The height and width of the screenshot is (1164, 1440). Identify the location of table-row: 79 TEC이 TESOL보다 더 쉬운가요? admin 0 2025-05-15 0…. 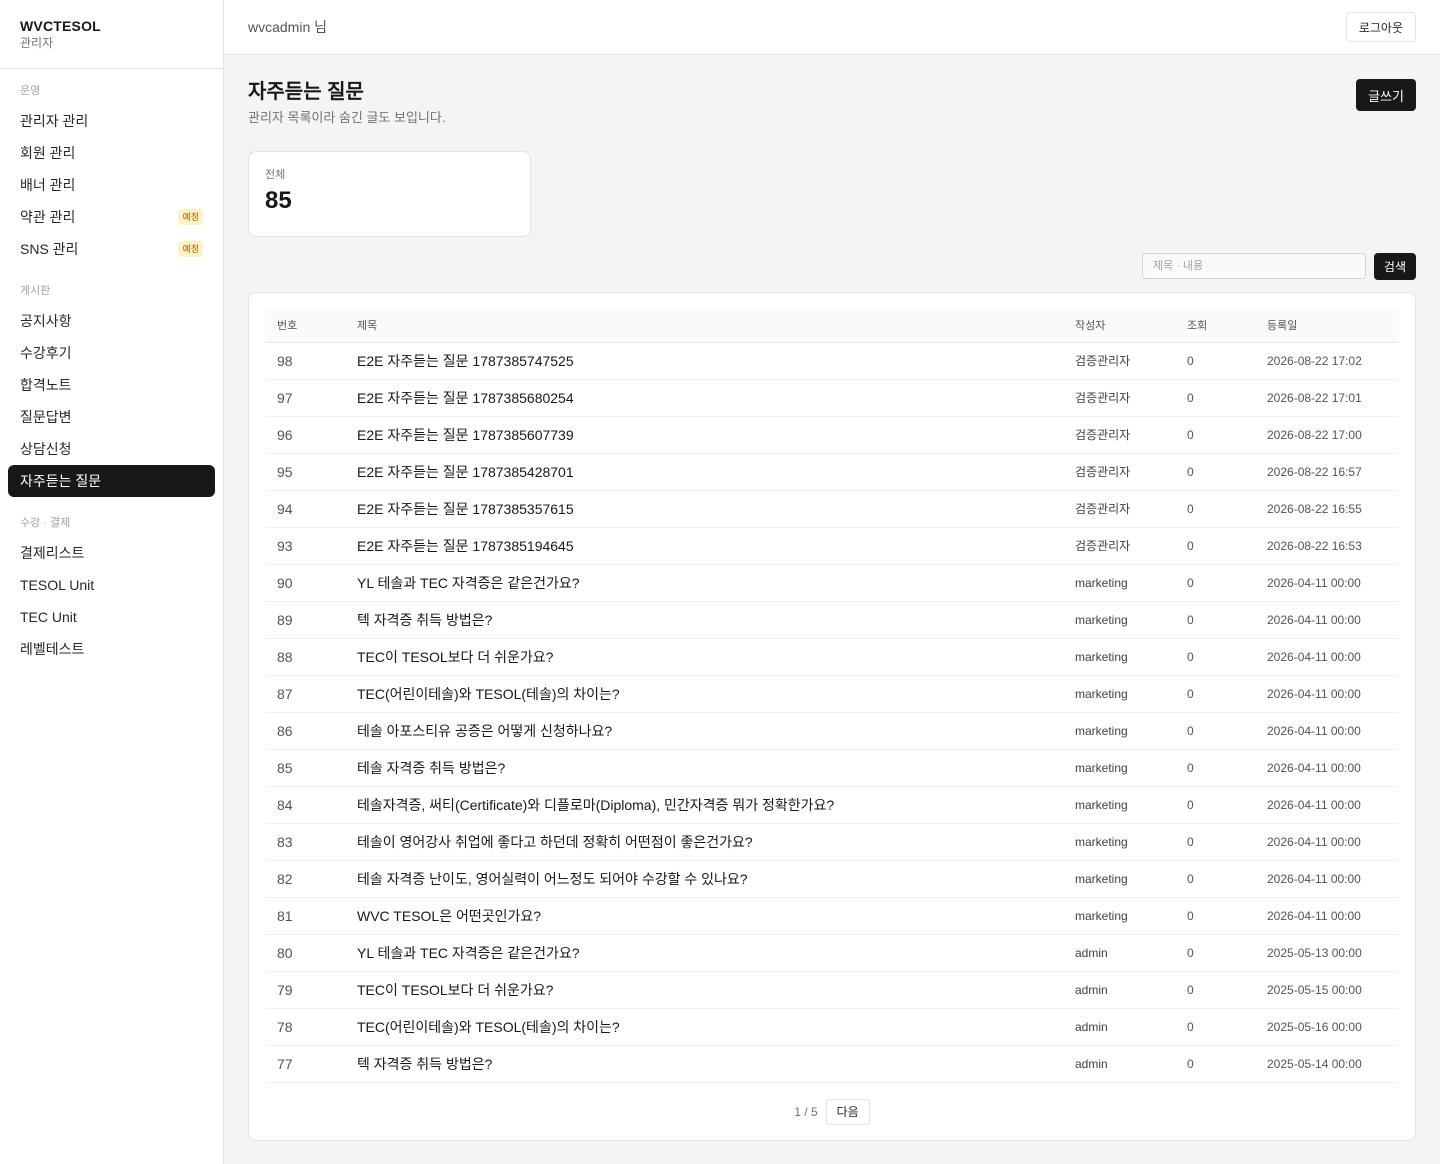
(832, 989).